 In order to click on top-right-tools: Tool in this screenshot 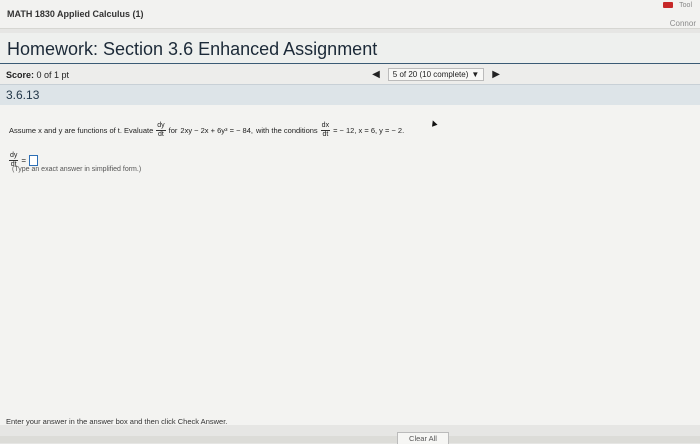, I will do `click(677, 5)`.